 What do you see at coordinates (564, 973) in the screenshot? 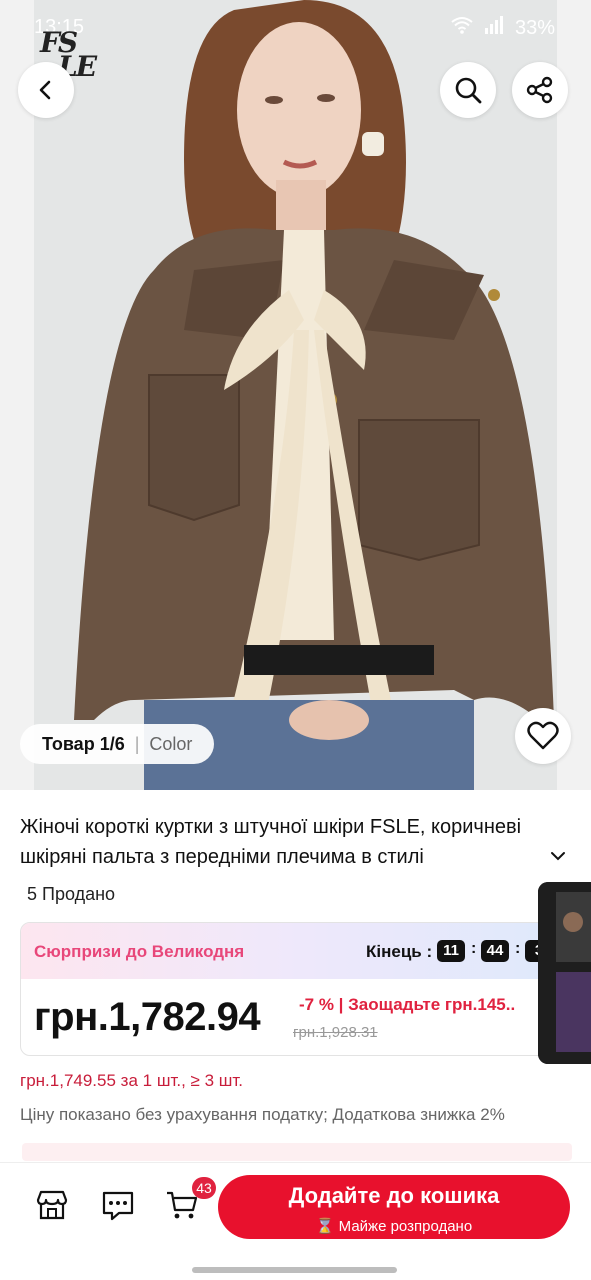
I see `floating-video` at bounding box center [564, 973].